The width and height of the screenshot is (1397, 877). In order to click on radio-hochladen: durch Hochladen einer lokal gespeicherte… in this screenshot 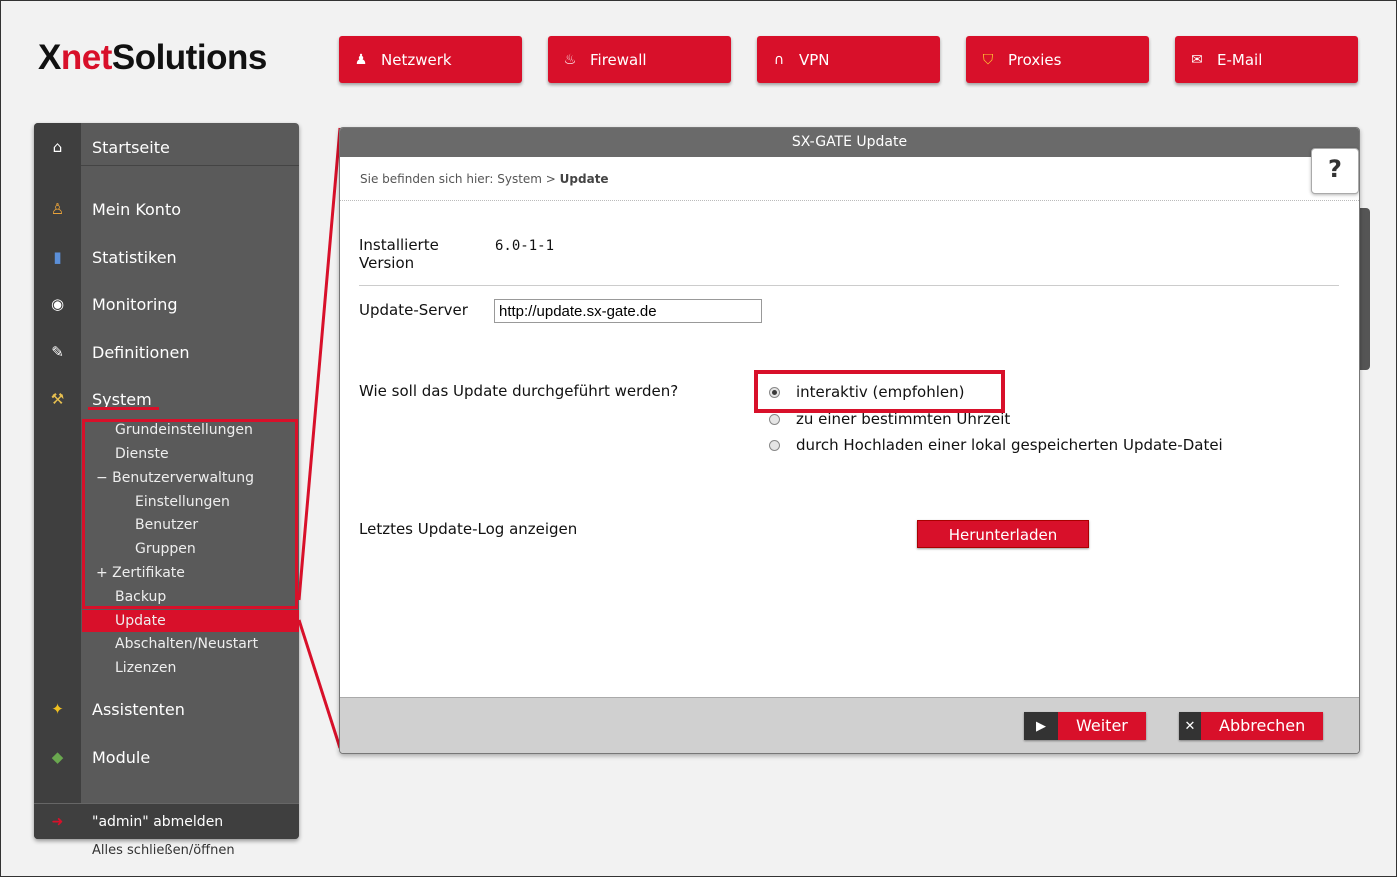, I will do `click(996, 445)`.